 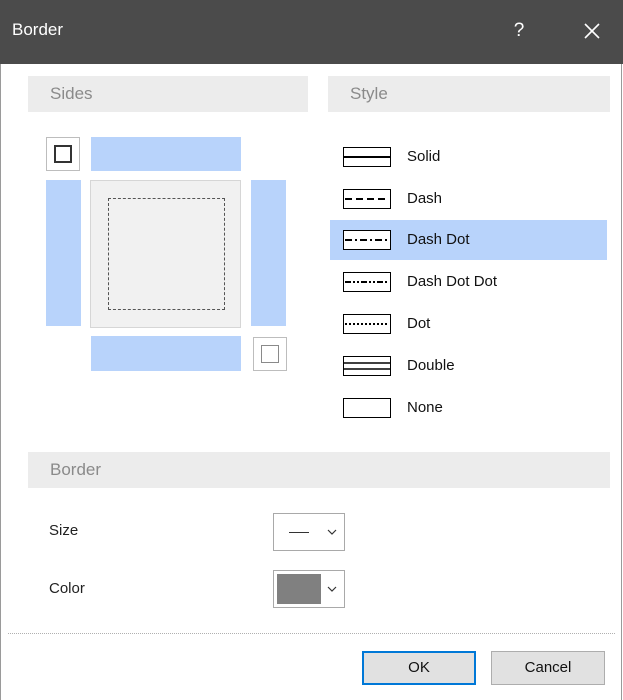 I want to click on style-item-label: Dash, so click(x=425, y=198).